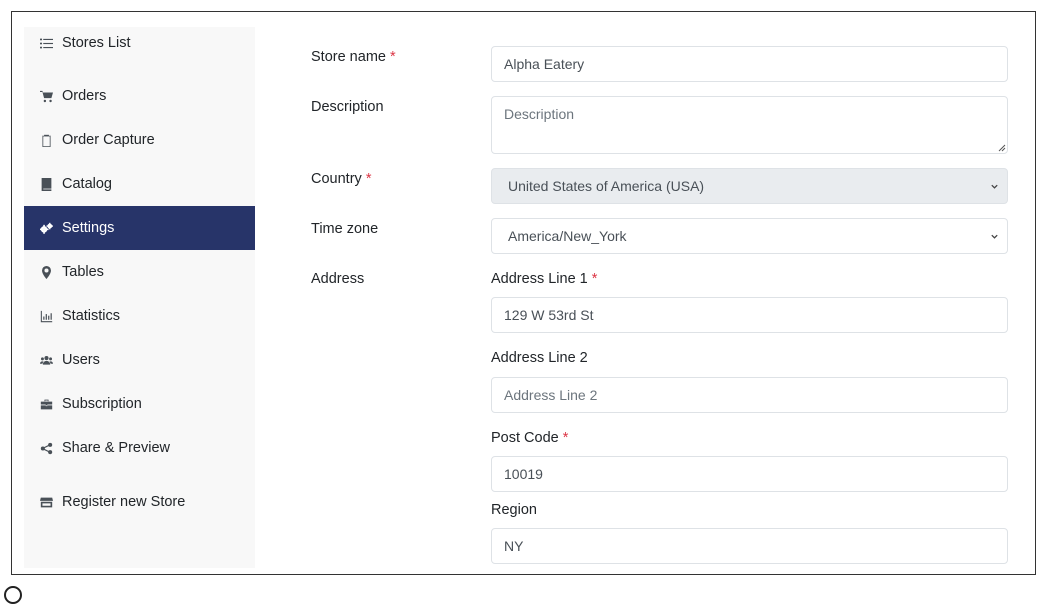 The image size is (1050, 604). What do you see at coordinates (345, 229) in the screenshot?
I see `timezone-label: Time zone` at bounding box center [345, 229].